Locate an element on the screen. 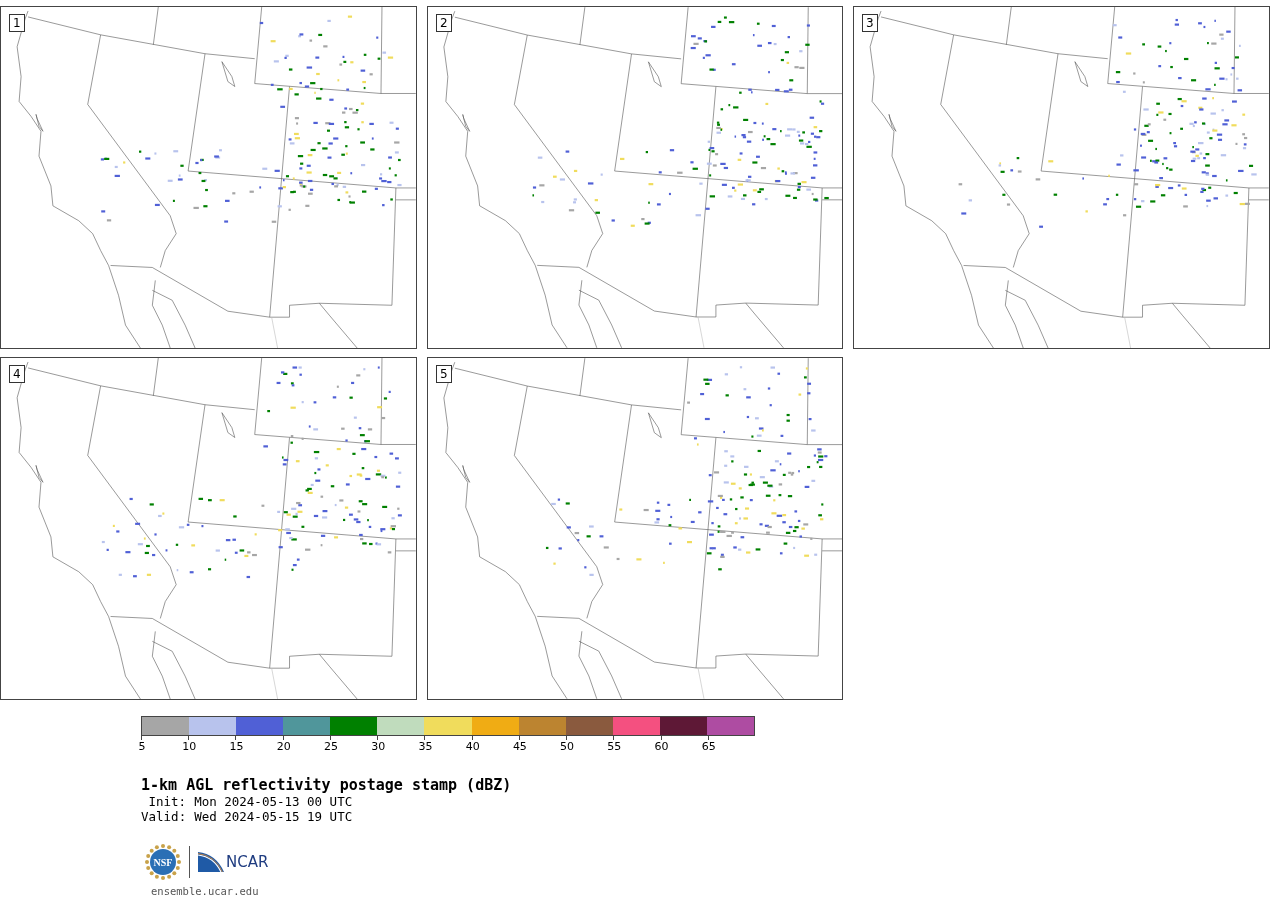 The width and height of the screenshot is (1280, 920). tick-label: 5 is located at coordinates (142, 746).